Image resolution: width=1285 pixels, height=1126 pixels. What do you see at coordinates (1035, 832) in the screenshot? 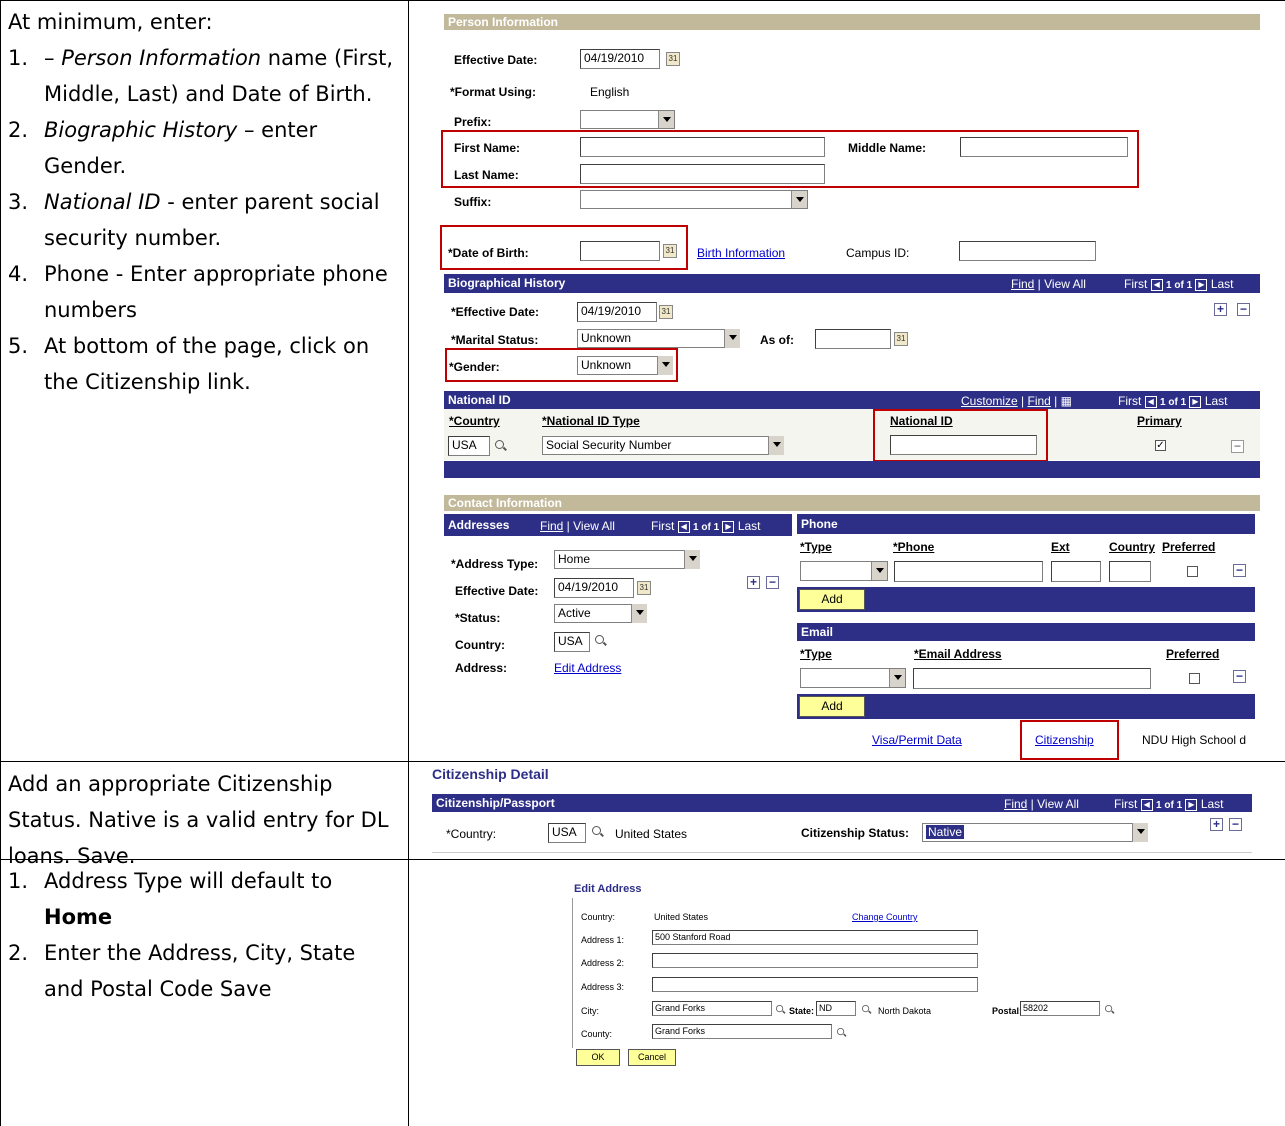
I see `citizenship-status-select: Native` at bounding box center [1035, 832].